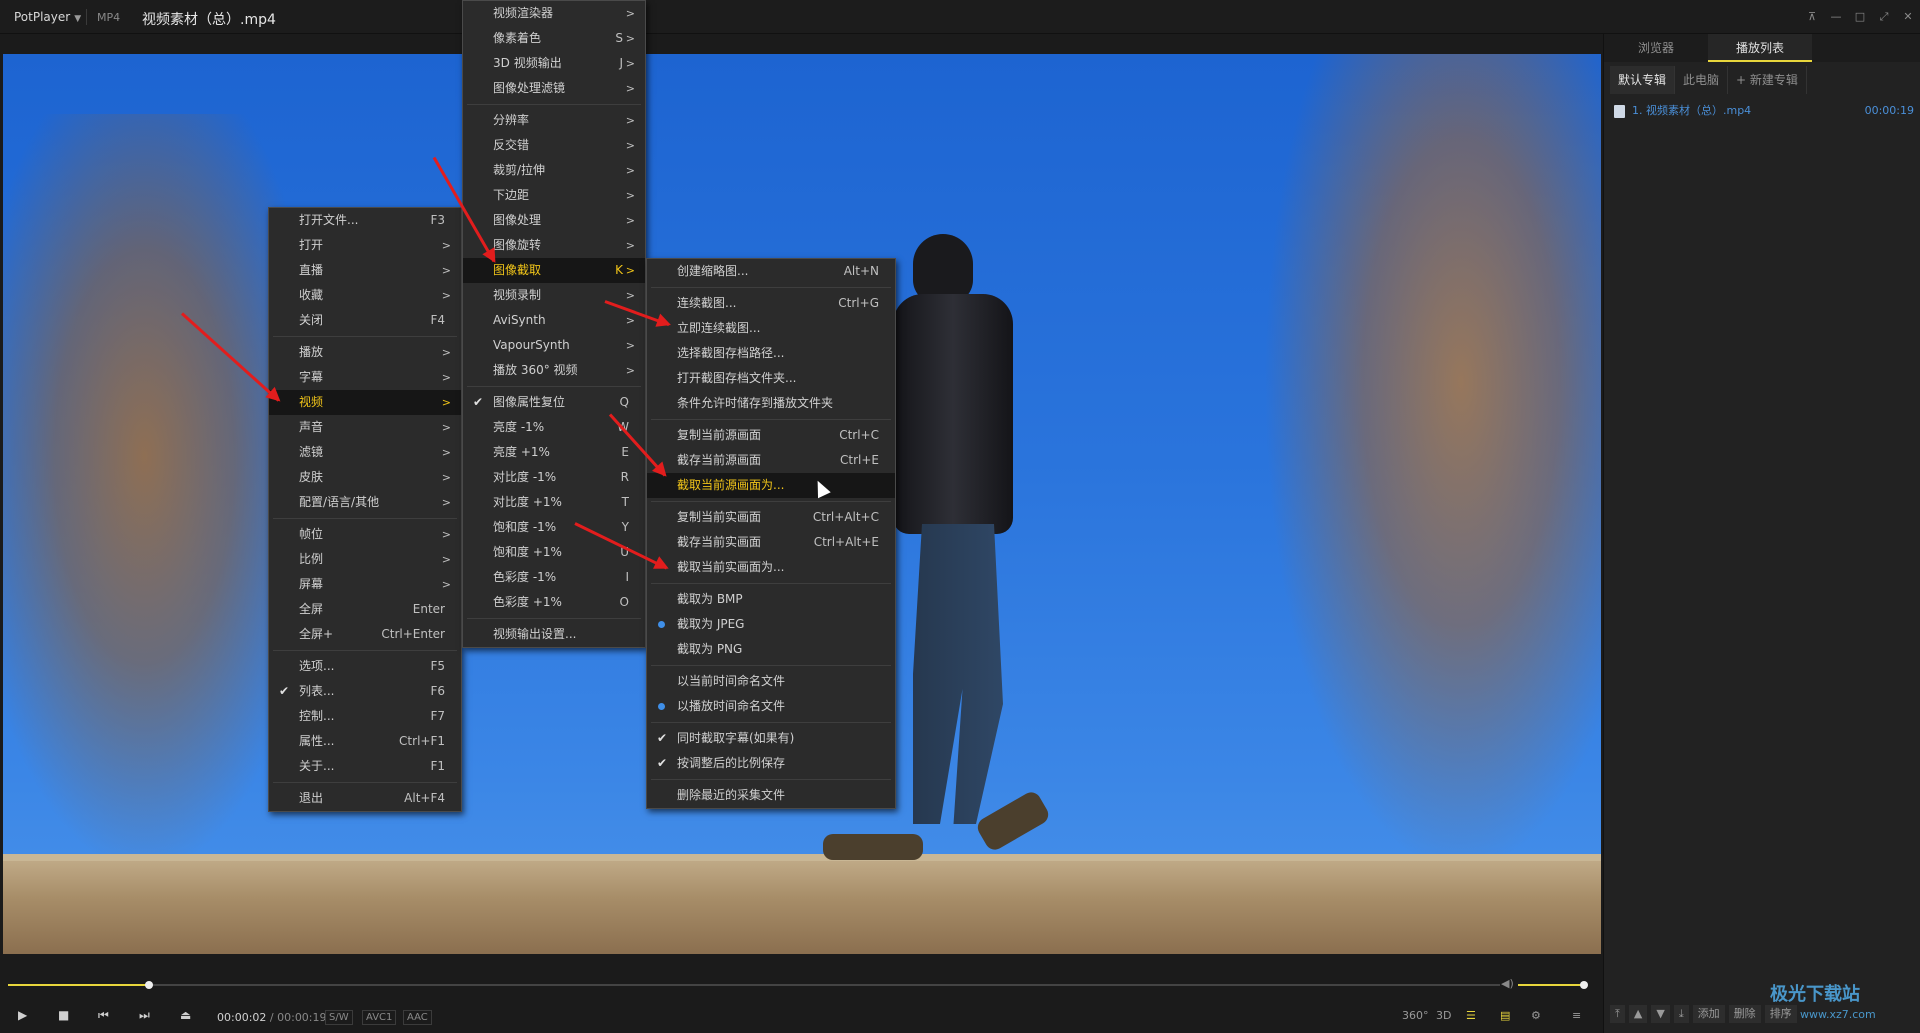 Image resolution: width=1920 pixels, height=1033 pixels. What do you see at coordinates (1744, 1014) in the screenshot?
I see `delete-button: 删除` at bounding box center [1744, 1014].